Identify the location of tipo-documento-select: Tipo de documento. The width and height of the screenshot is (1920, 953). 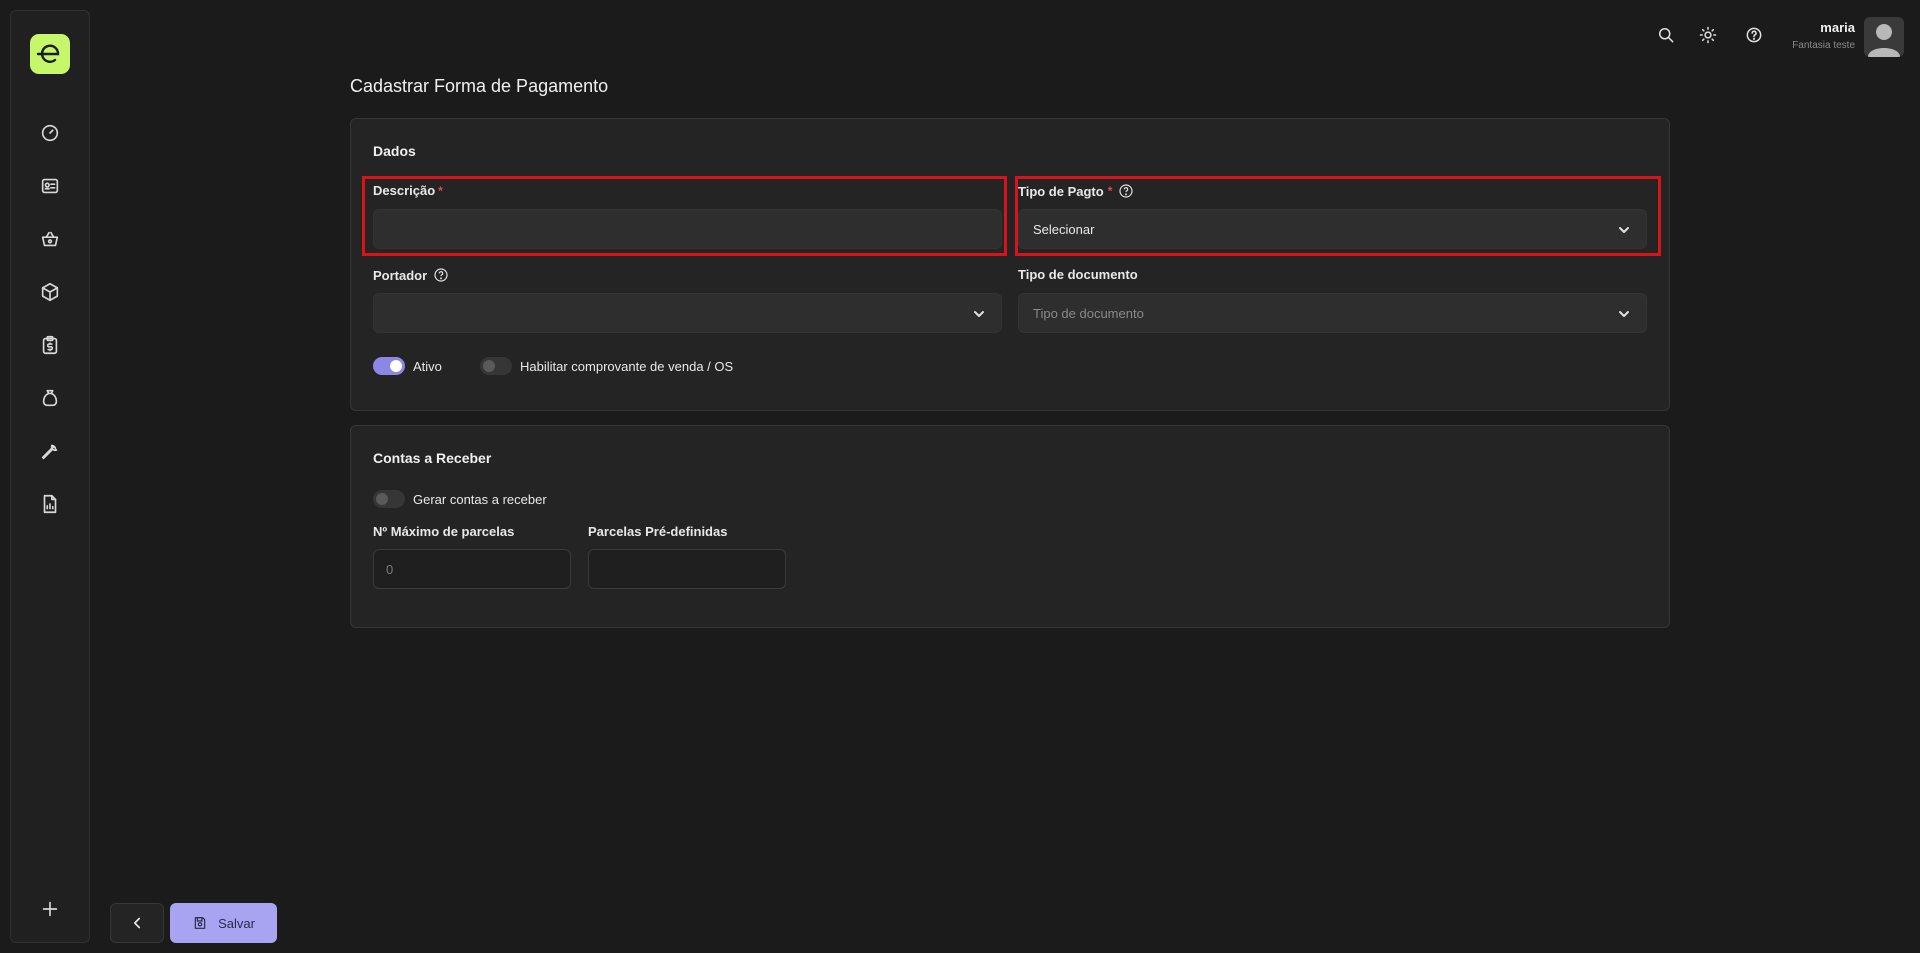
(1332, 313).